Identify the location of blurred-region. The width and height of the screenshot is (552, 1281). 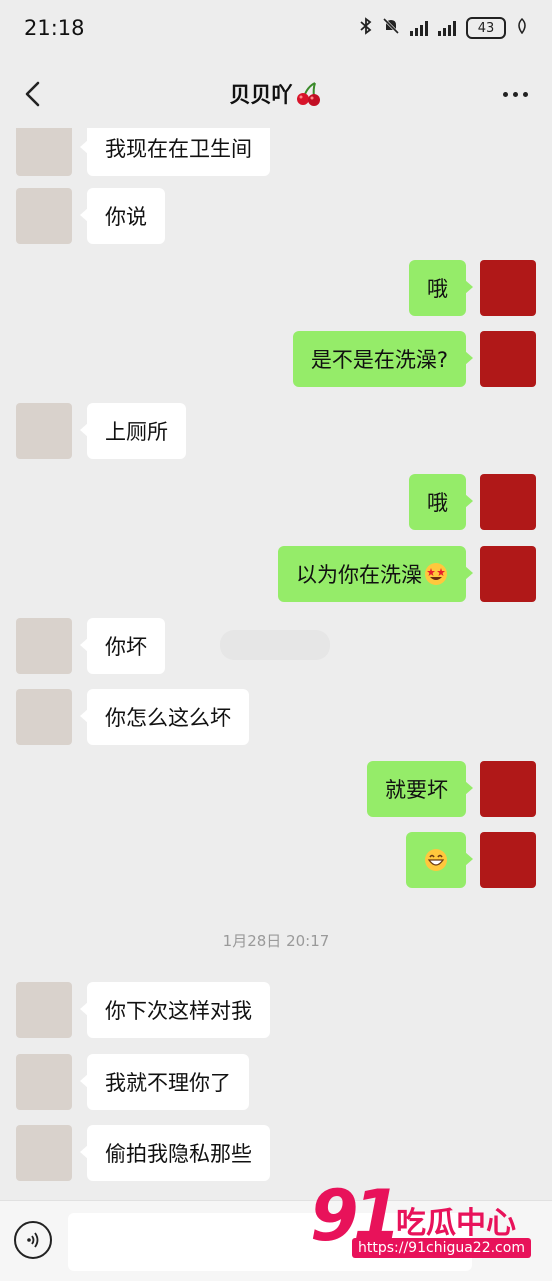
(275, 645).